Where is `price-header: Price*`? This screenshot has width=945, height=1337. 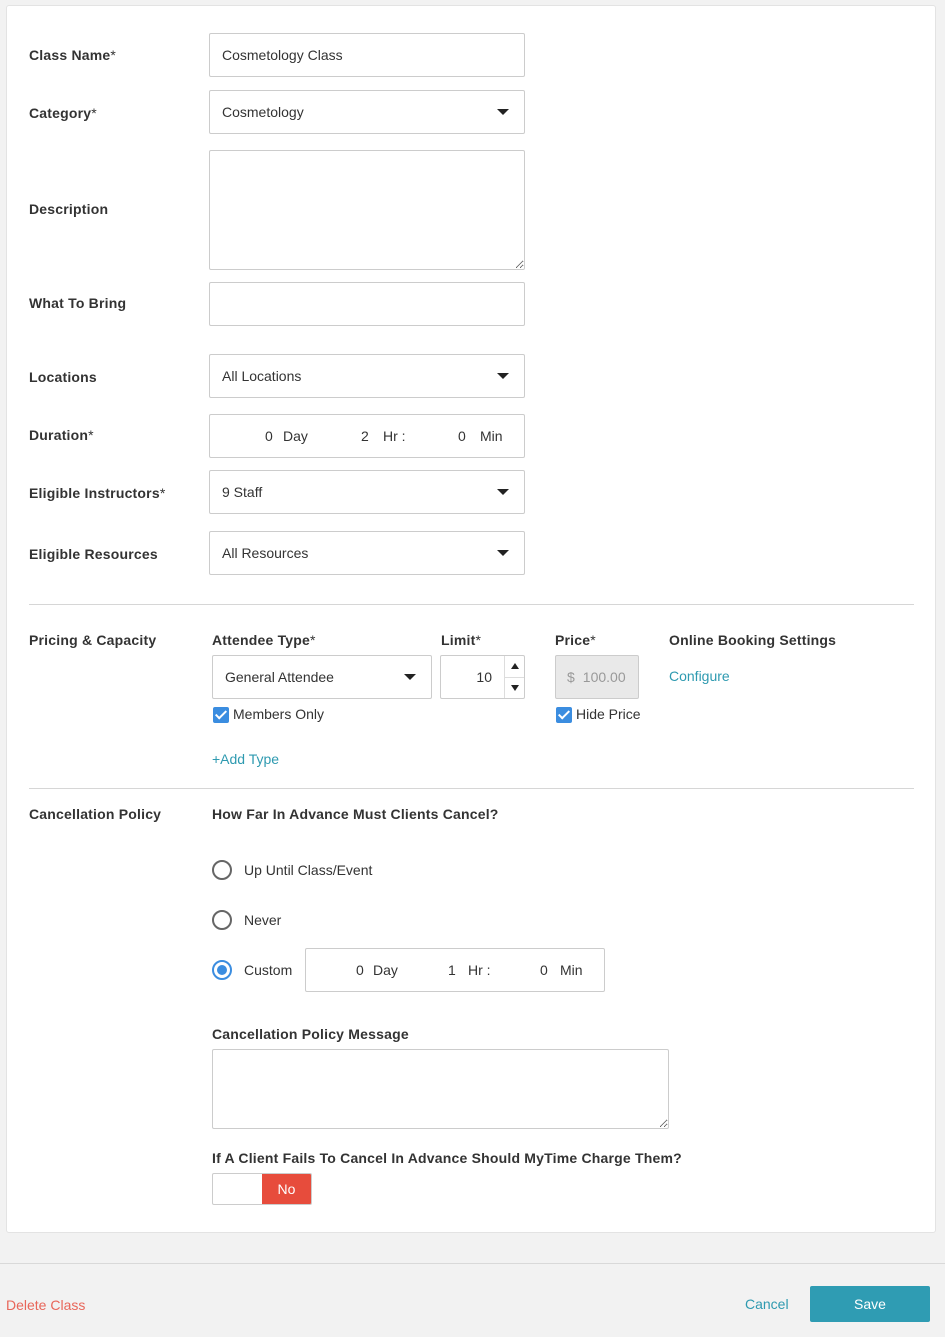 price-header: Price* is located at coordinates (575, 640).